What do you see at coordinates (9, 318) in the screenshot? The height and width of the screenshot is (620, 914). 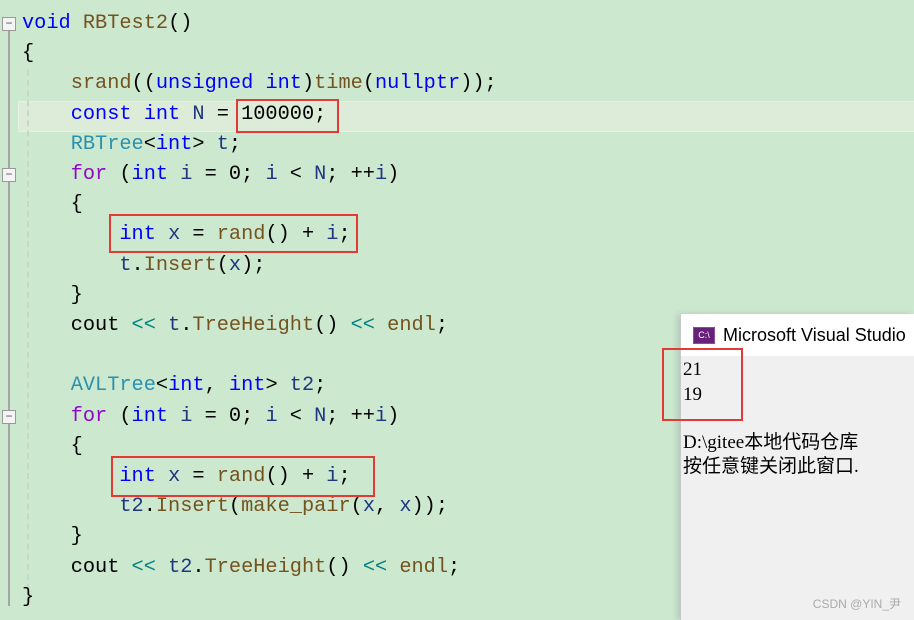 I see `fold-outline` at bounding box center [9, 318].